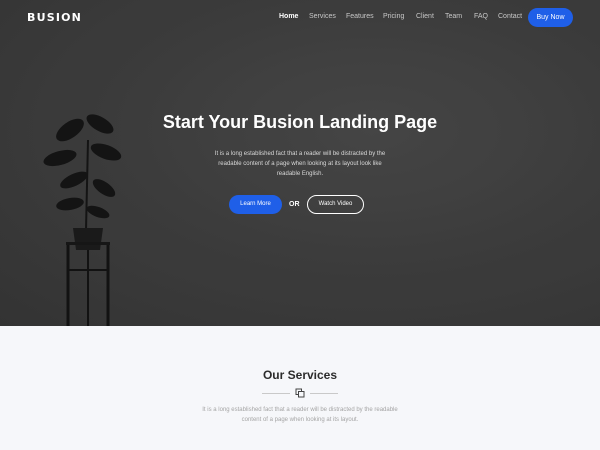  Describe the element at coordinates (288, 16) in the screenshot. I see `nav-item-home: Home` at that location.